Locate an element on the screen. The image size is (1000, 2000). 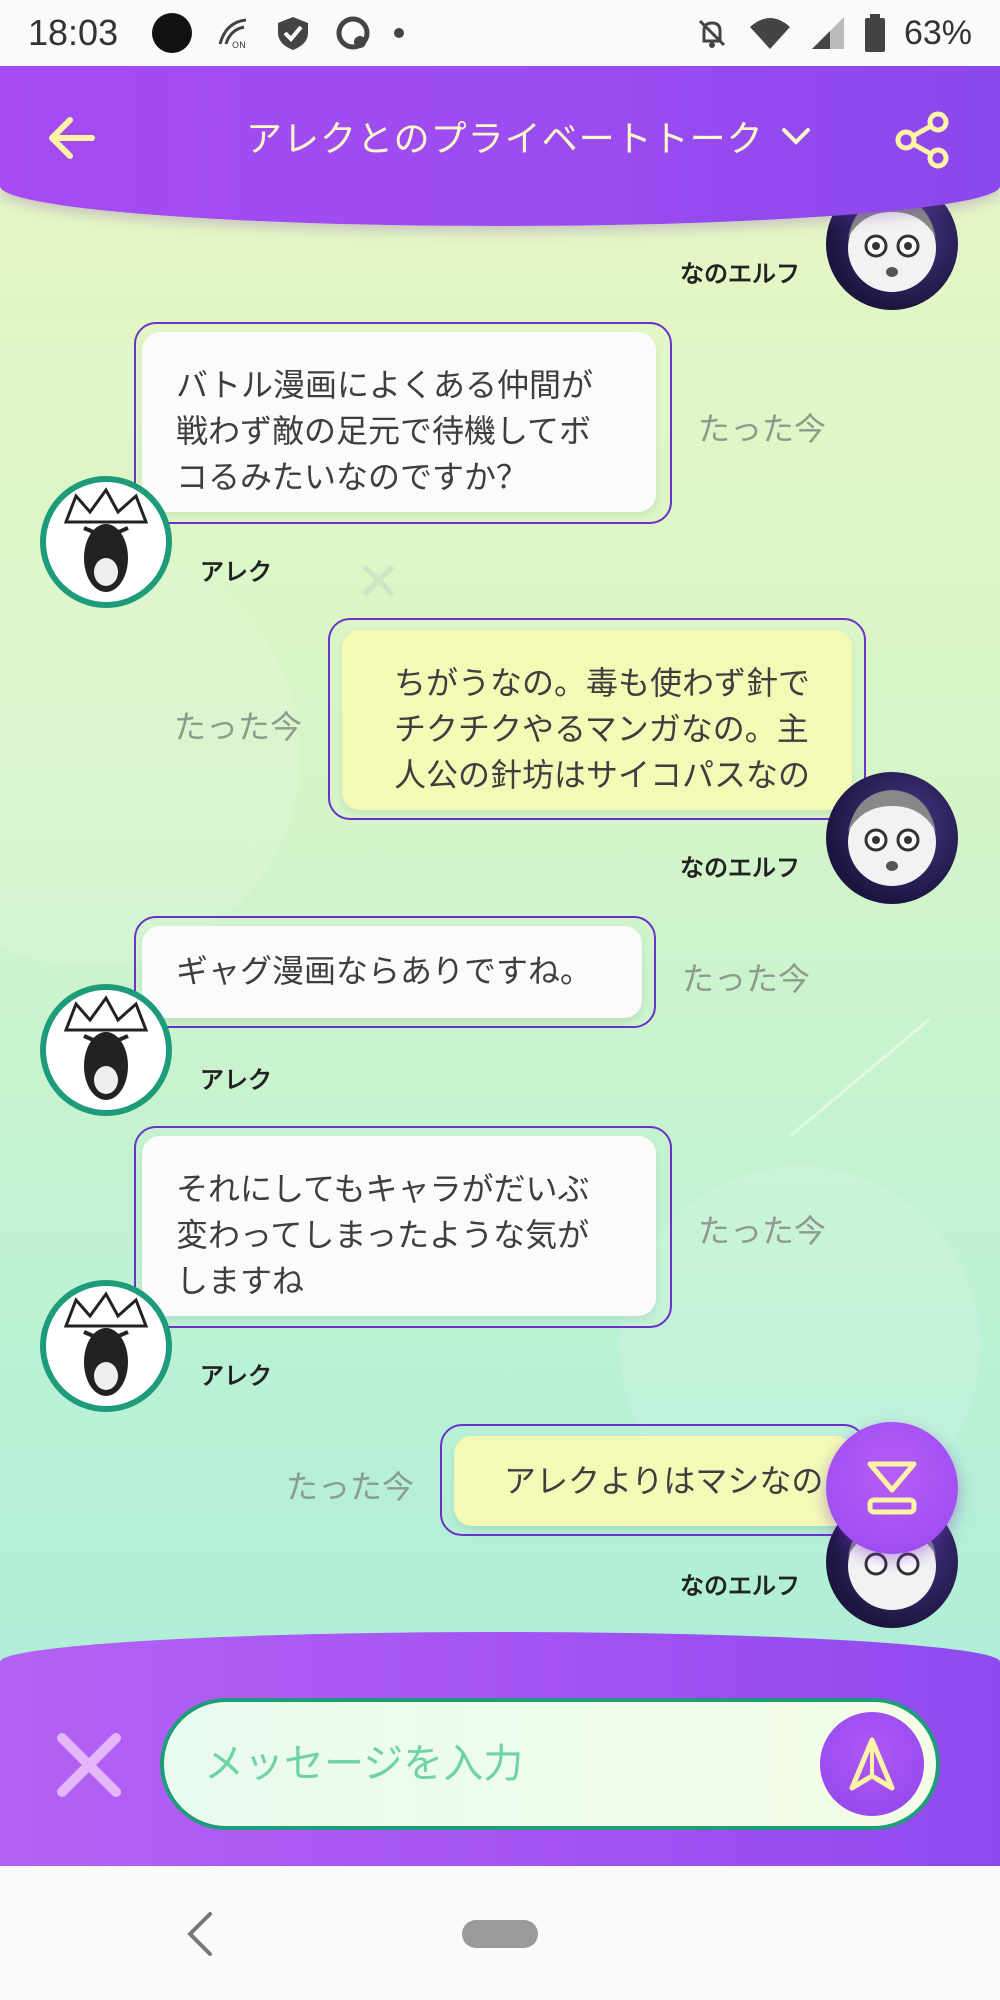
chat-header: アレクとのプライベートトーク is located at coordinates (500, 146).